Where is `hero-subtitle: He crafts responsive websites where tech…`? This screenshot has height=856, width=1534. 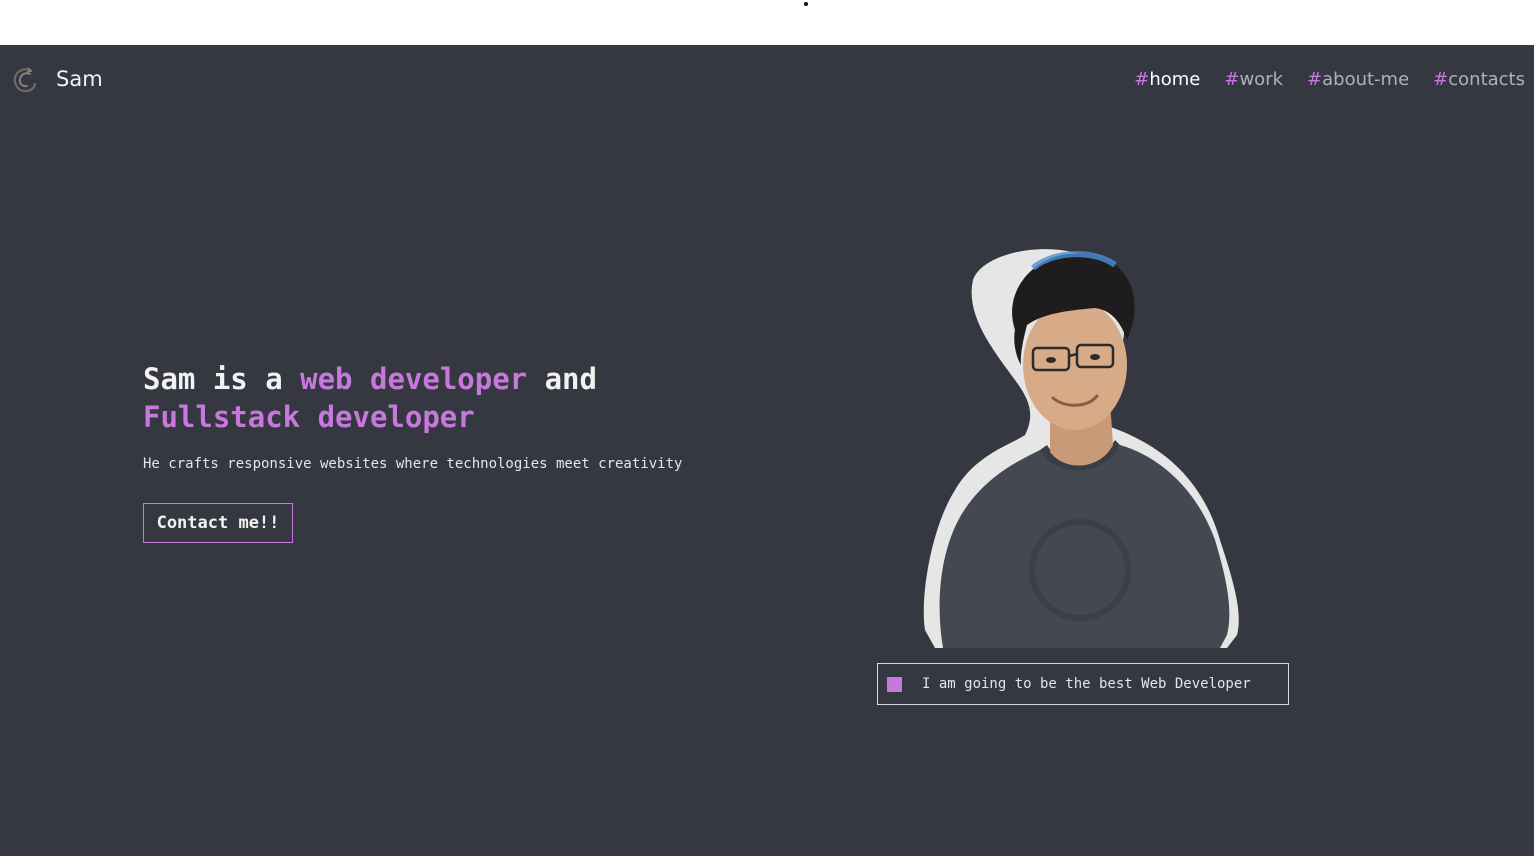 hero-subtitle: He crafts responsive websites where tech… is located at coordinates (413, 464).